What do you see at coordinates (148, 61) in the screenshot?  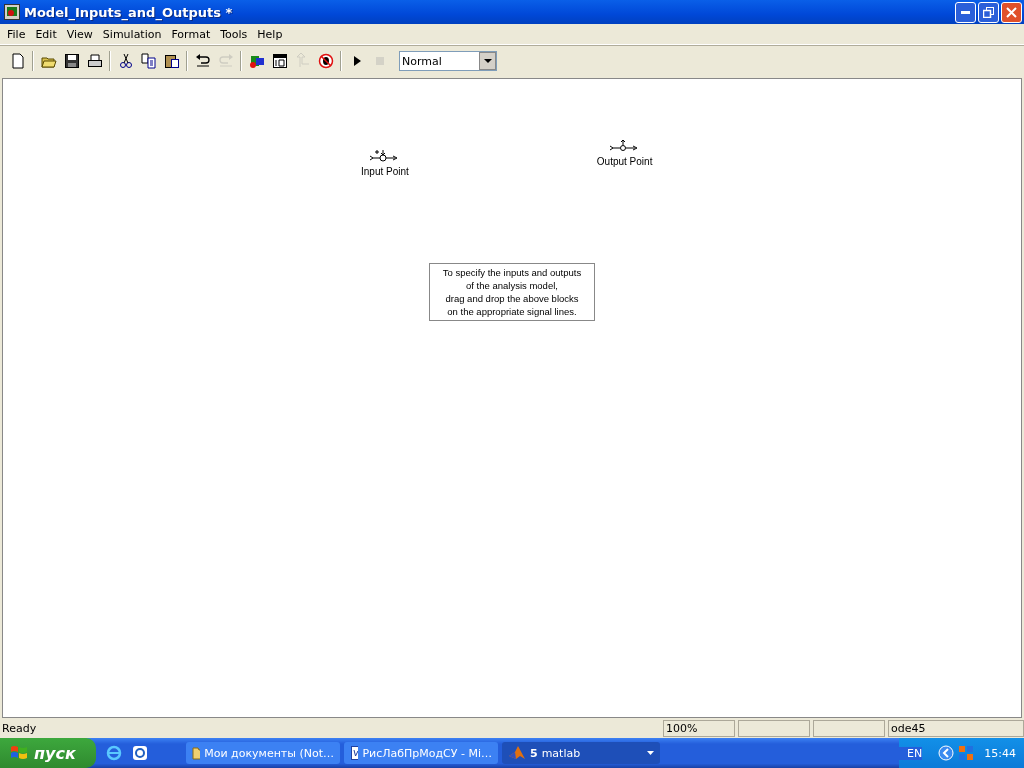 I see `copy-icon` at bounding box center [148, 61].